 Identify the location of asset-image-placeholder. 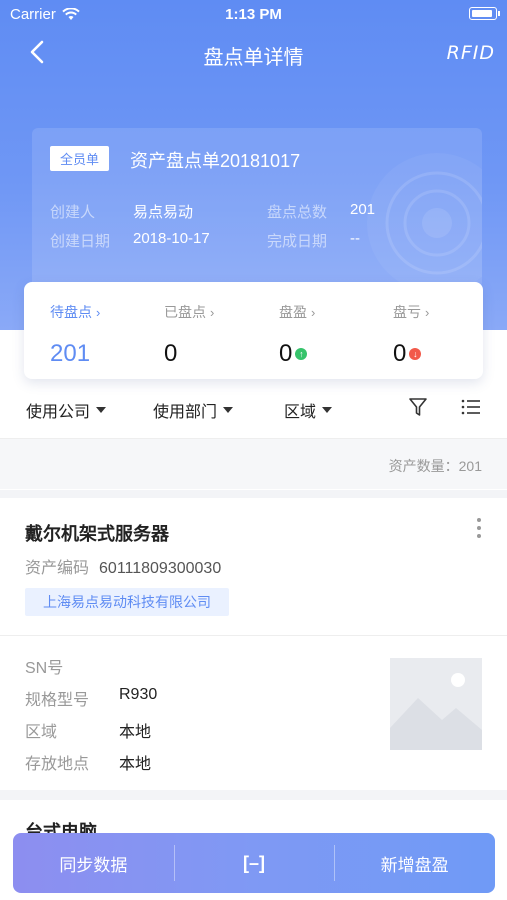
(436, 704).